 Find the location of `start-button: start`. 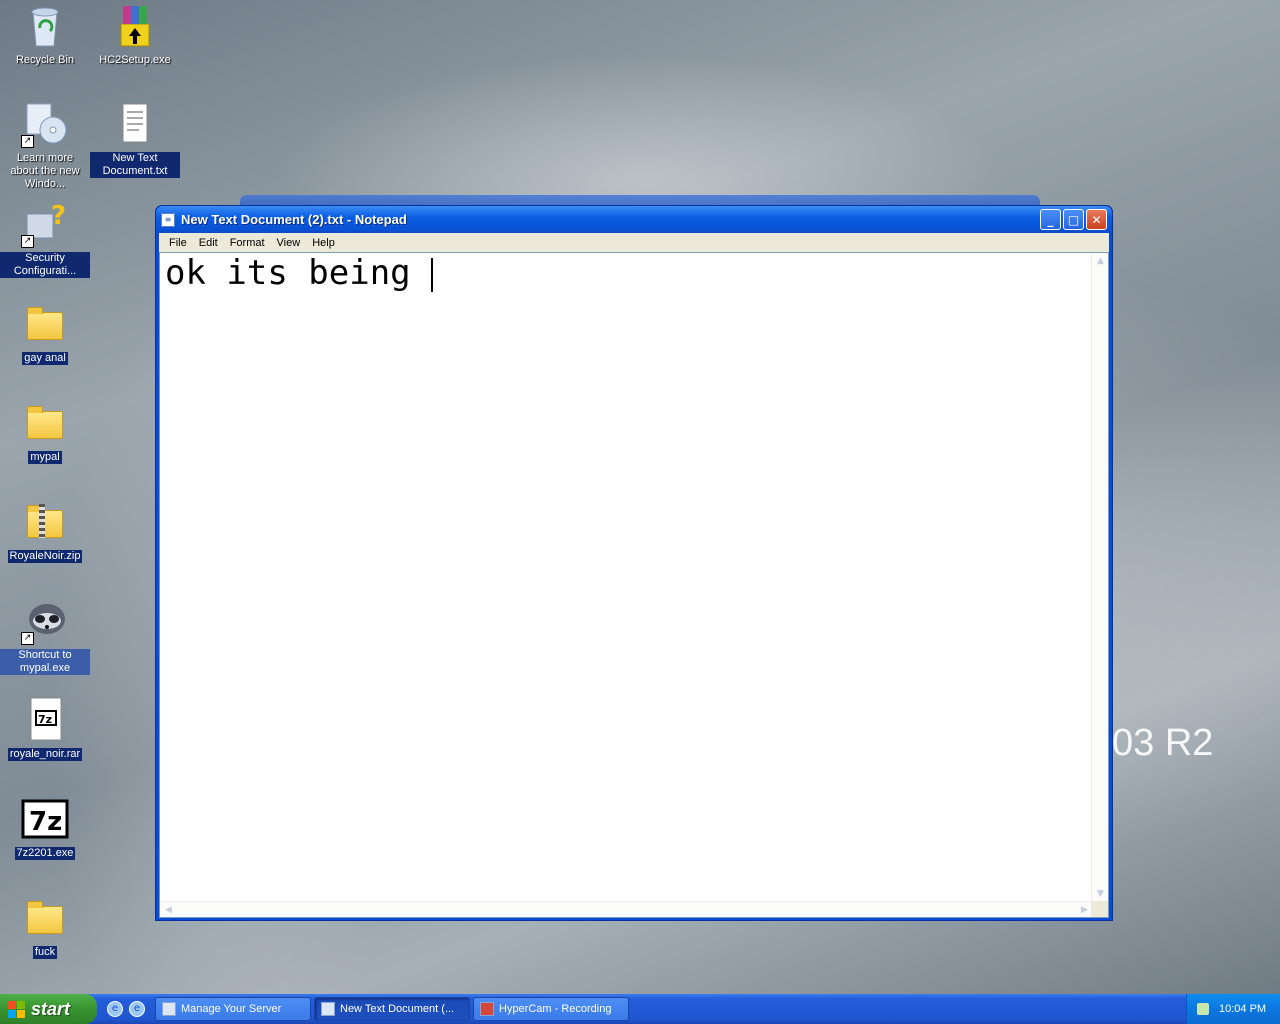

start-button: start is located at coordinates (48, 1009).